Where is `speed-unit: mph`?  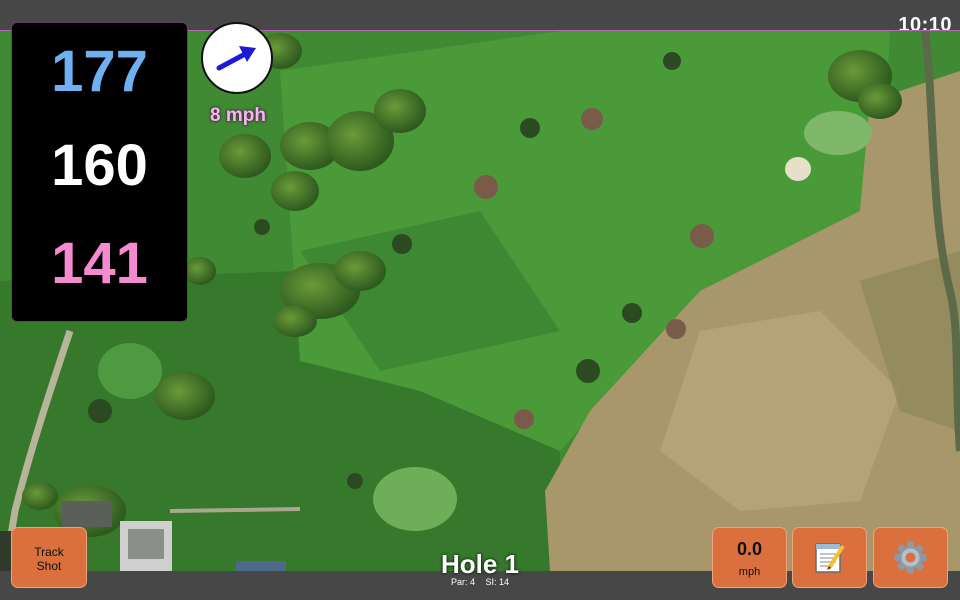 speed-unit: mph is located at coordinates (749, 572).